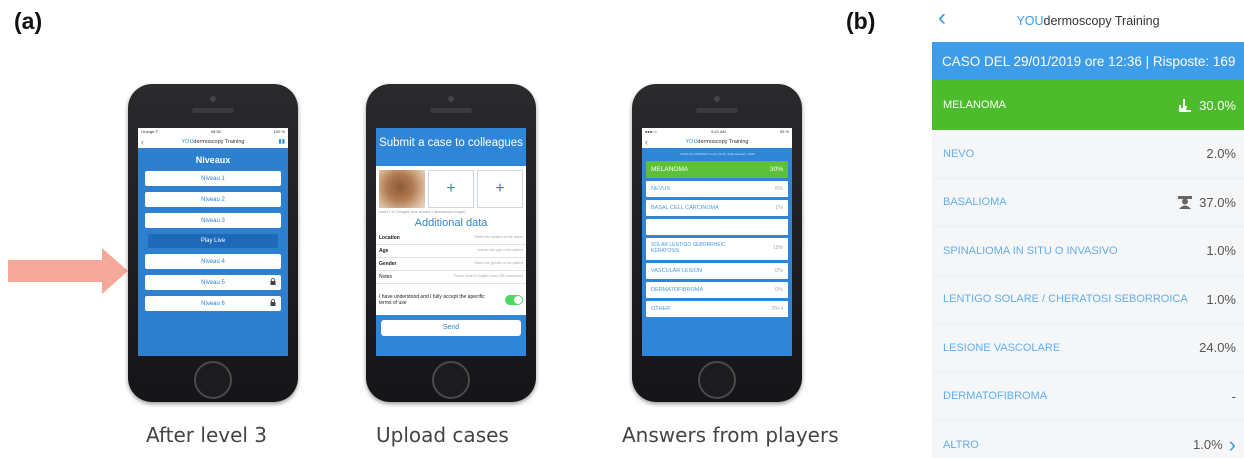 Image resolution: width=1244 pixels, height=458 pixels. Describe the element at coordinates (717, 208) in the screenshot. I see `answer-row: BASAL CELL CARCINOMA 1%` at that location.